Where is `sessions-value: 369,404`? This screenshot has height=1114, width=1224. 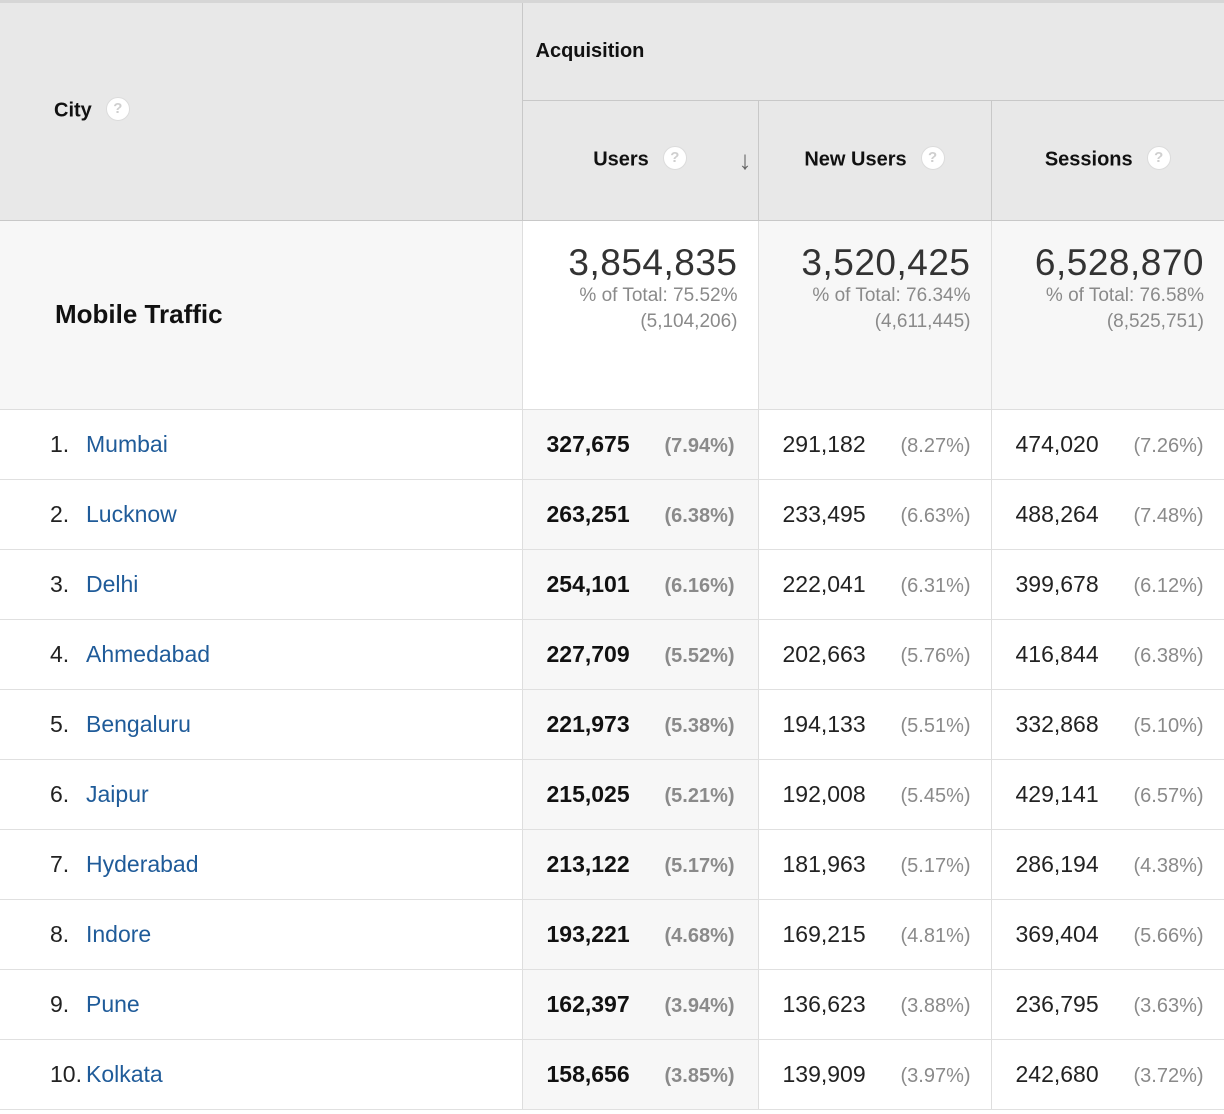
sessions-value: 369,404 is located at coordinates (1057, 933).